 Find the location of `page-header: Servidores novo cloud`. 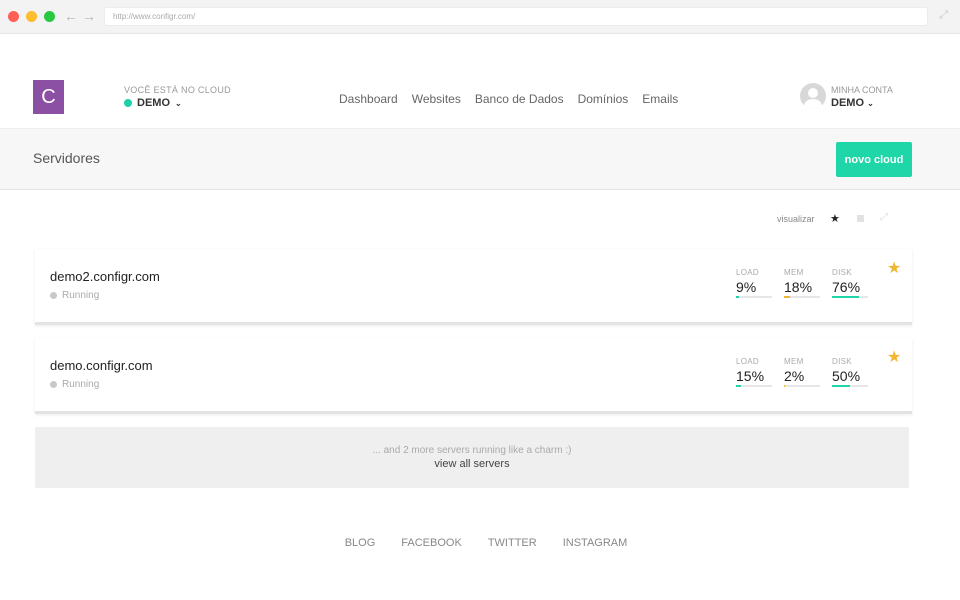

page-header: Servidores novo cloud is located at coordinates (480, 159).